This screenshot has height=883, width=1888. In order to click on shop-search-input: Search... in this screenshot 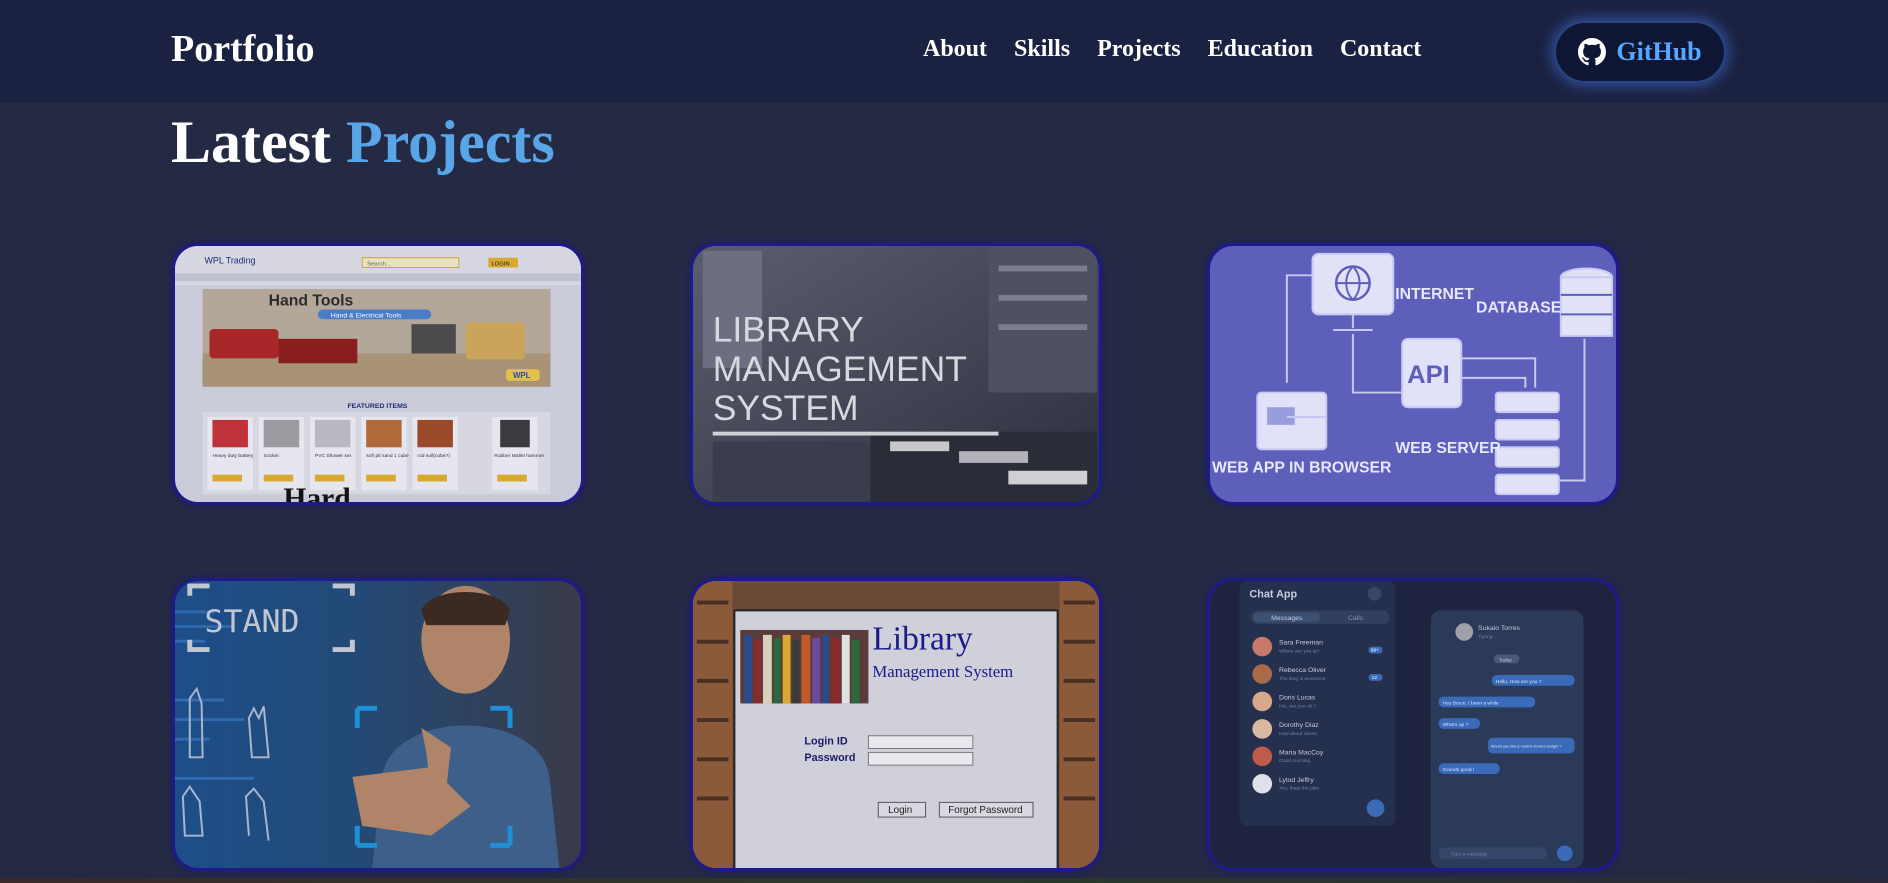, I will do `click(379, 265)`.